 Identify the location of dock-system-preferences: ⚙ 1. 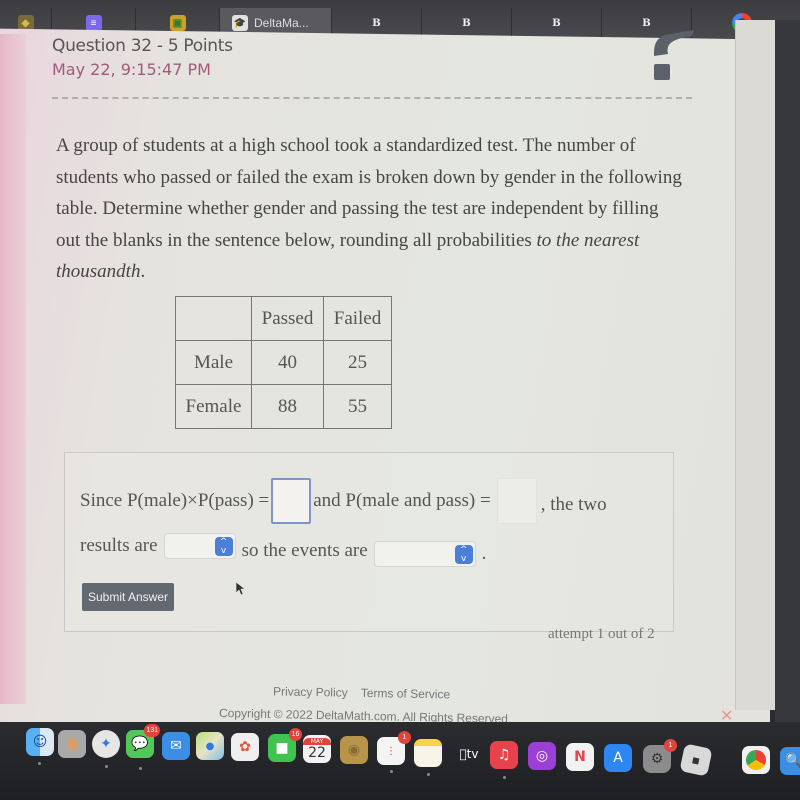
(660, 756).